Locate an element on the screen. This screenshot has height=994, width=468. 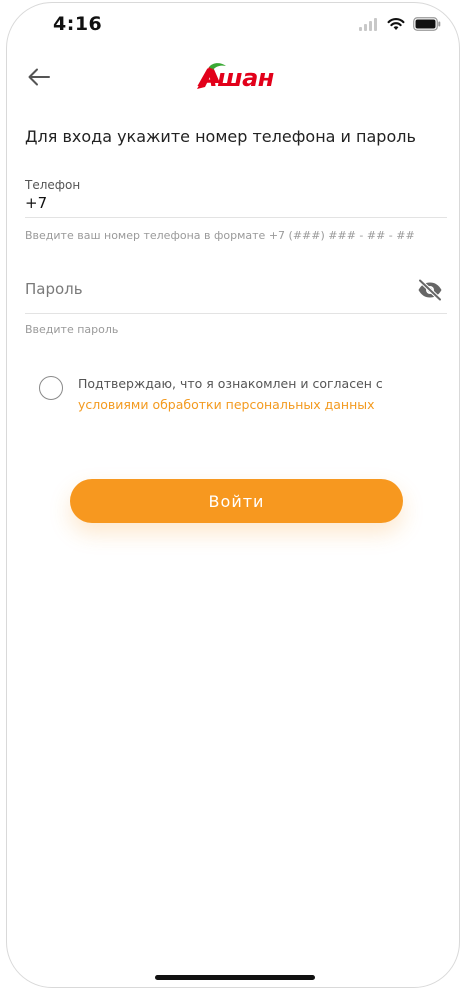
signal-bars-icon is located at coordinates (369, 25).